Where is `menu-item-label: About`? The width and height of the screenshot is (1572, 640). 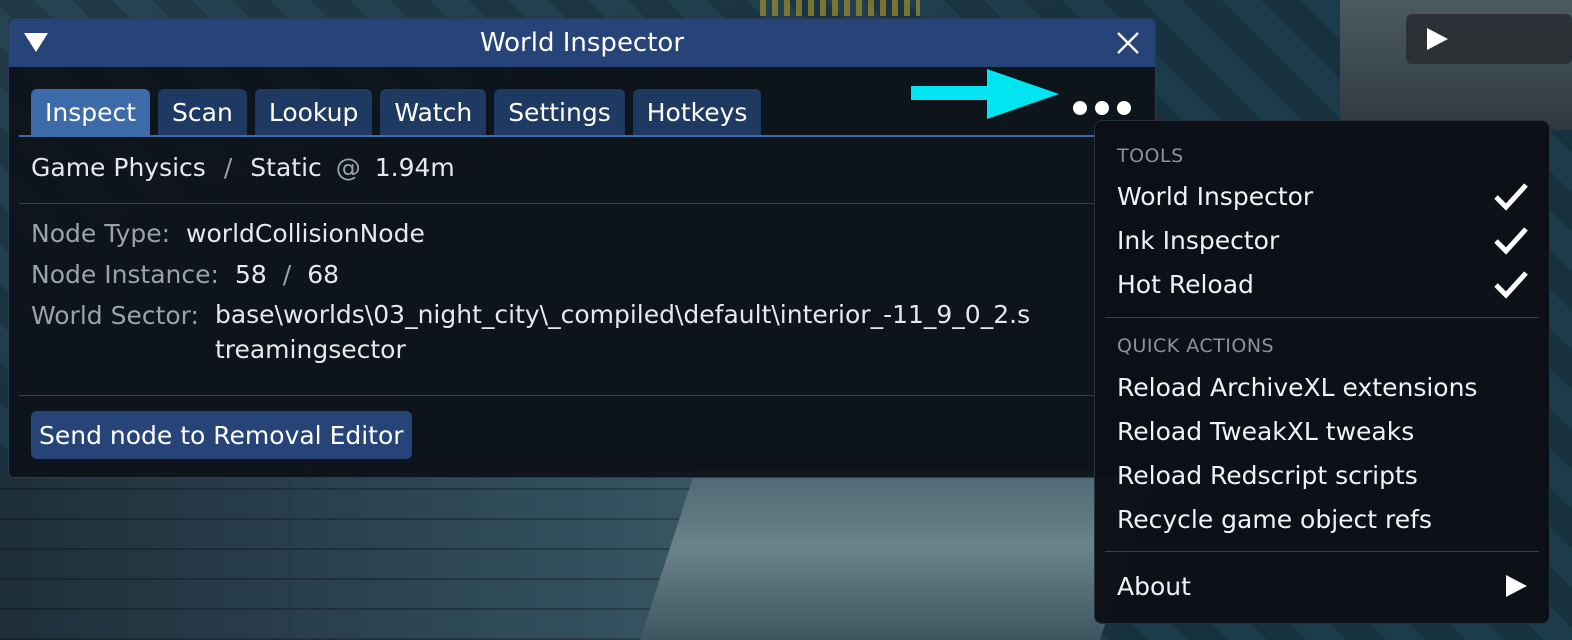 menu-item-label: About is located at coordinates (1154, 586).